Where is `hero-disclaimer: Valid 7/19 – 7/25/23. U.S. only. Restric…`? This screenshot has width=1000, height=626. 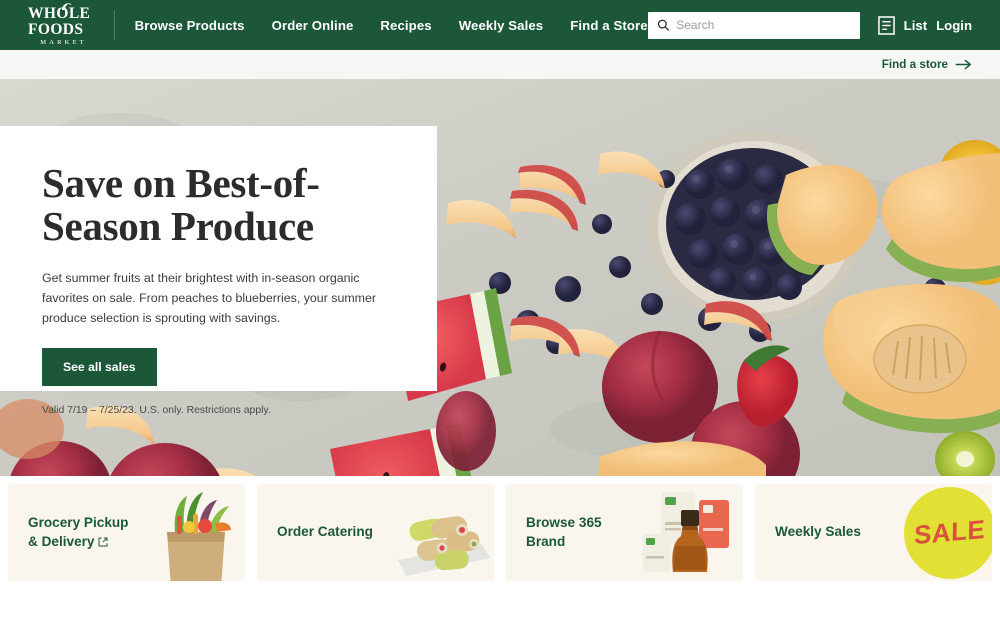
hero-disclaimer: Valid 7/19 – 7/25/23. U.S. only. Restric… is located at coordinates (156, 410).